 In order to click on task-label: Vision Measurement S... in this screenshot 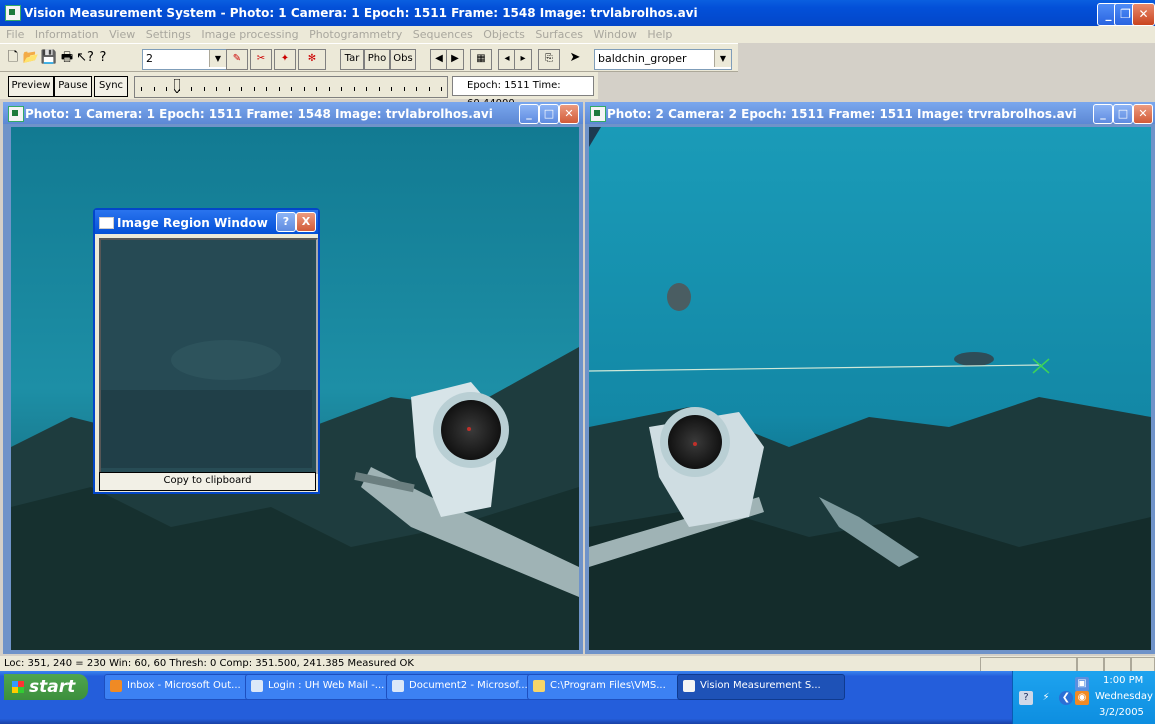, I will do `click(760, 685)`.